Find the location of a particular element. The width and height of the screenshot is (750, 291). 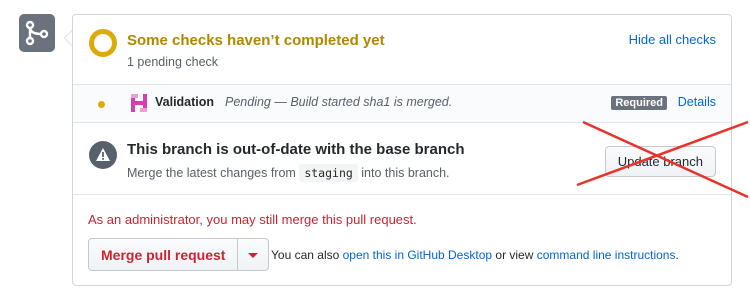

open-in-desktop-link: open this in GitHub Desktop is located at coordinates (417, 255).